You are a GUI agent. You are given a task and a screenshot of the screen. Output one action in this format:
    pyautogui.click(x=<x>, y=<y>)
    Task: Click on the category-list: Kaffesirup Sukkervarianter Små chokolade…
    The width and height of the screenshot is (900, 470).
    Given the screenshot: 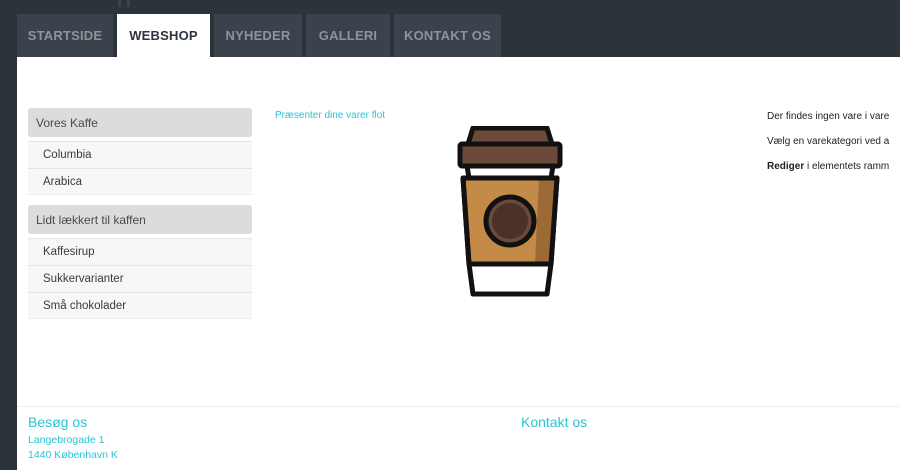 What is the action you would take?
    pyautogui.click(x=140, y=278)
    